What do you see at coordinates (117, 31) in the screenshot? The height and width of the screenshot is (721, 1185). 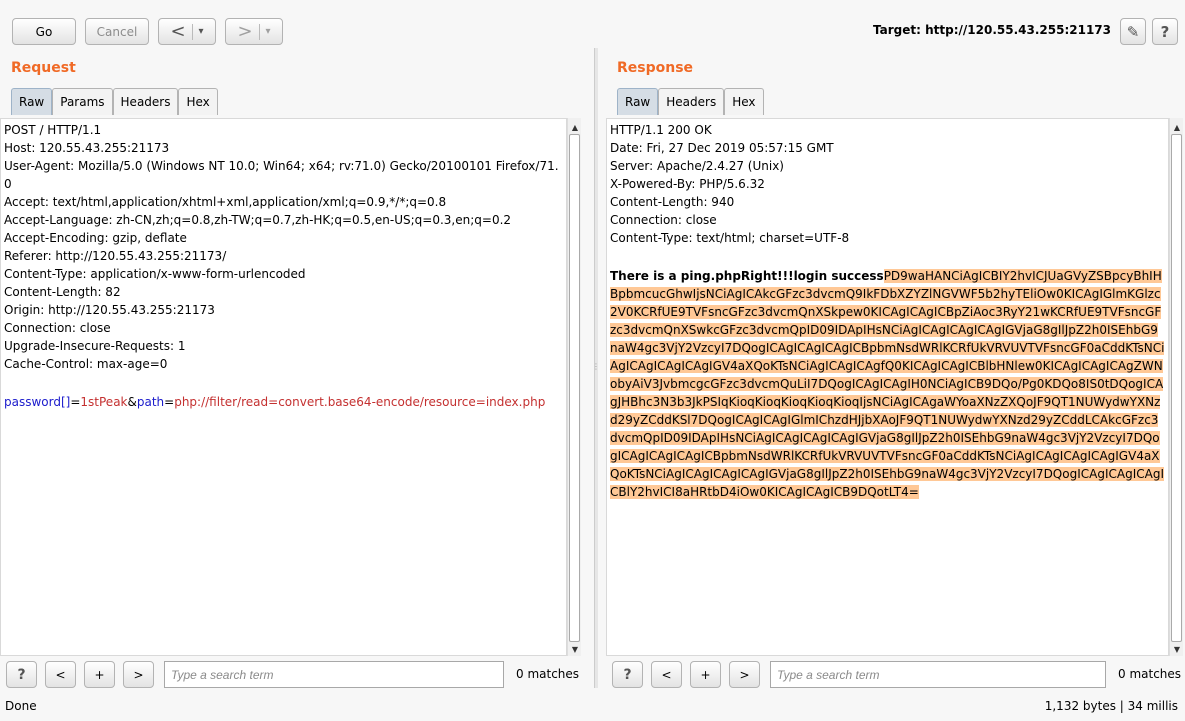 I see `cancel-button: Cancel` at bounding box center [117, 31].